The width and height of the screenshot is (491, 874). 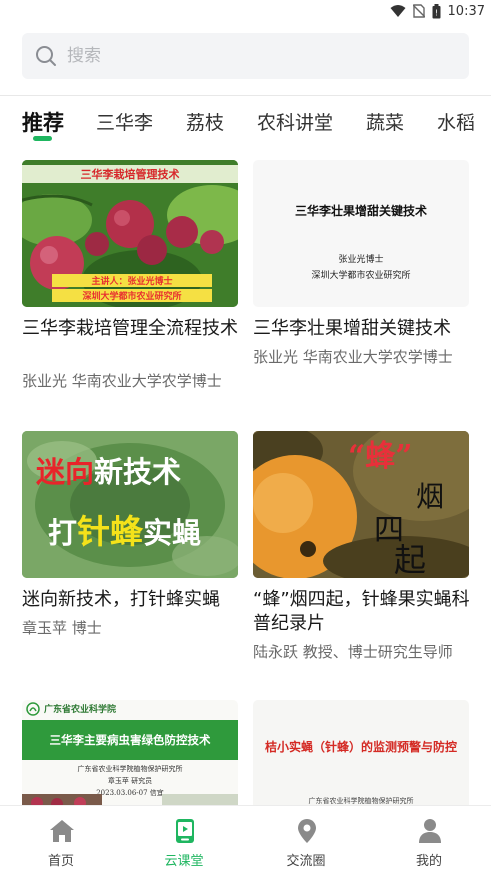 I want to click on status-bar: ! 10:37, so click(x=245, y=11).